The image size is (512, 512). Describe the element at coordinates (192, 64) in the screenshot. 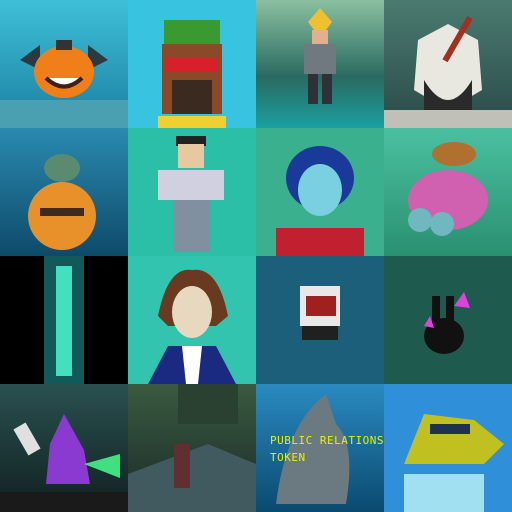

I see `tile-pixel-strawberry-face` at that location.